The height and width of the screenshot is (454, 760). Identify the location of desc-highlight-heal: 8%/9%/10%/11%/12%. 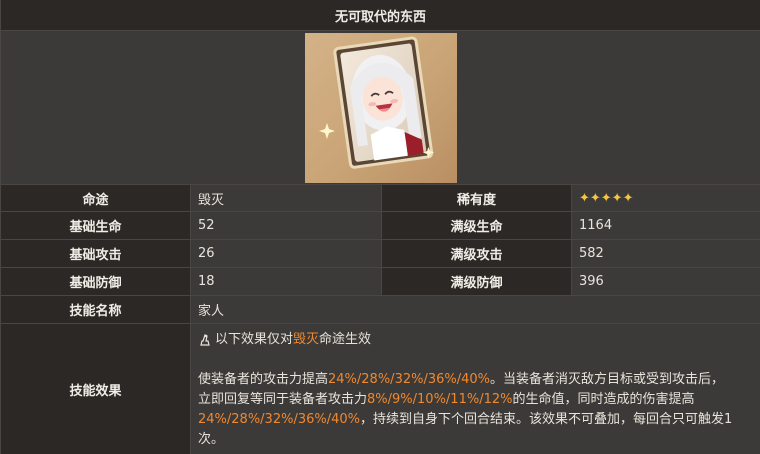
(440, 399).